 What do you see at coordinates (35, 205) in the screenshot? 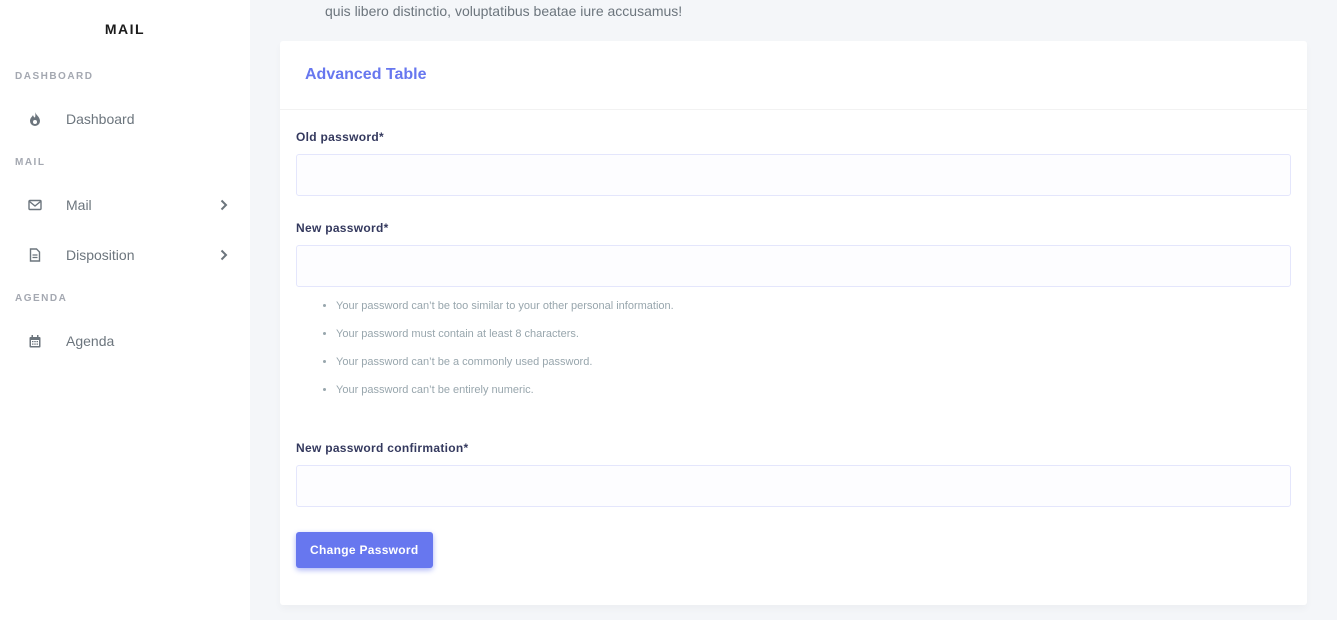
I see `envelope-icon` at bounding box center [35, 205].